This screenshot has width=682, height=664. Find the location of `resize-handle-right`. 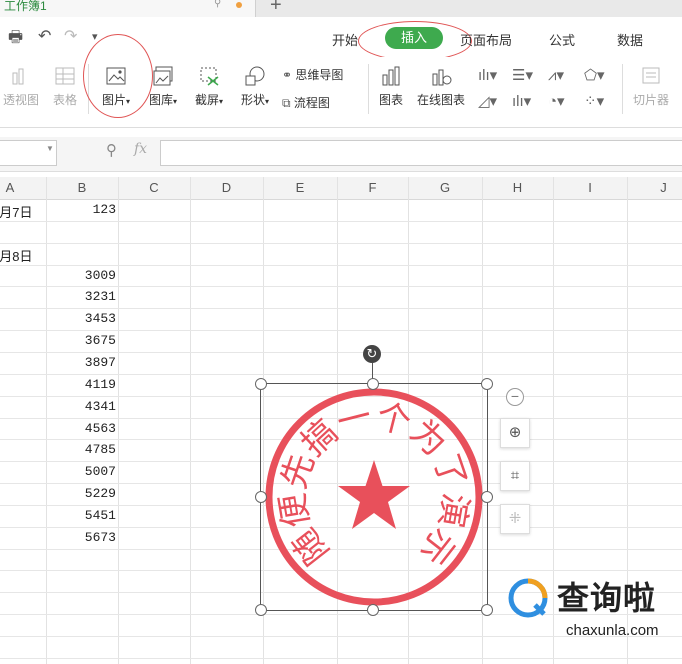

resize-handle-right is located at coordinates (487, 497).